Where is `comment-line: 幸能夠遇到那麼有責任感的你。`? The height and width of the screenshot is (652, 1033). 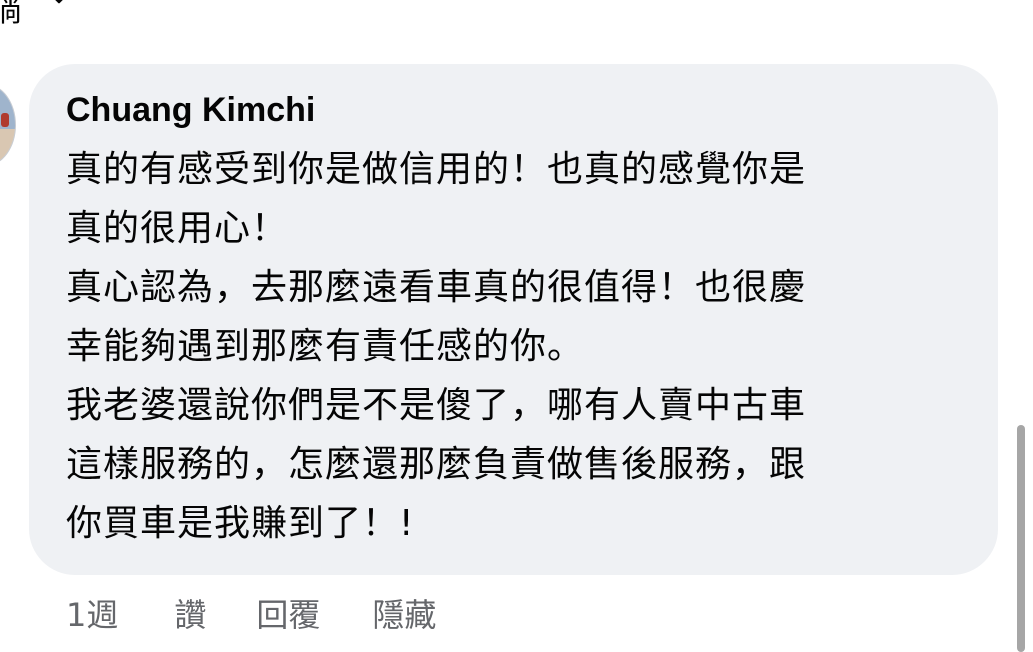 comment-line: 幸能夠遇到那麼有責任感的你。 is located at coordinates (325, 346).